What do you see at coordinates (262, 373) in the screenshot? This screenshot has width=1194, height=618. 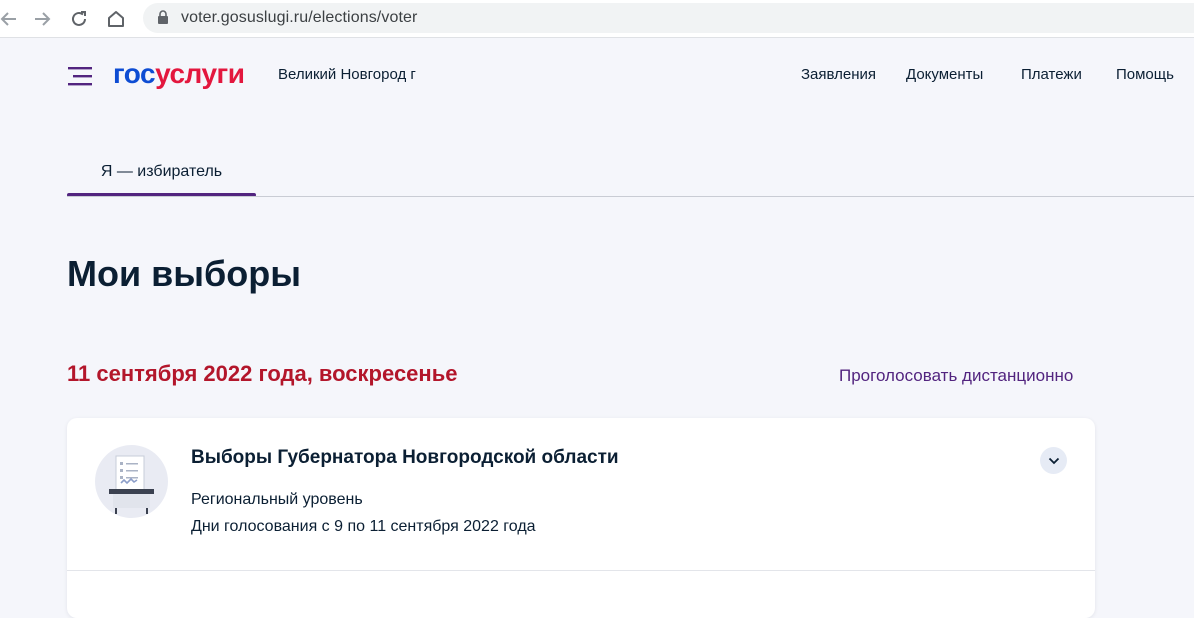 I see `election-date-heading: 11 сентября 2022 года, воскресенье` at bounding box center [262, 373].